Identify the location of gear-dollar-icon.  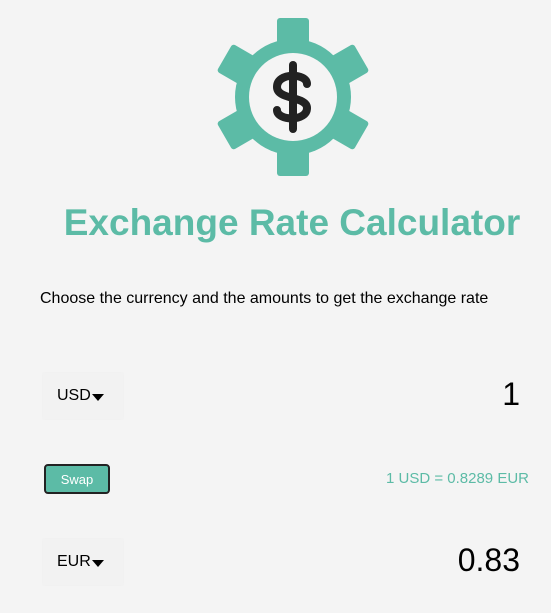
(293, 97).